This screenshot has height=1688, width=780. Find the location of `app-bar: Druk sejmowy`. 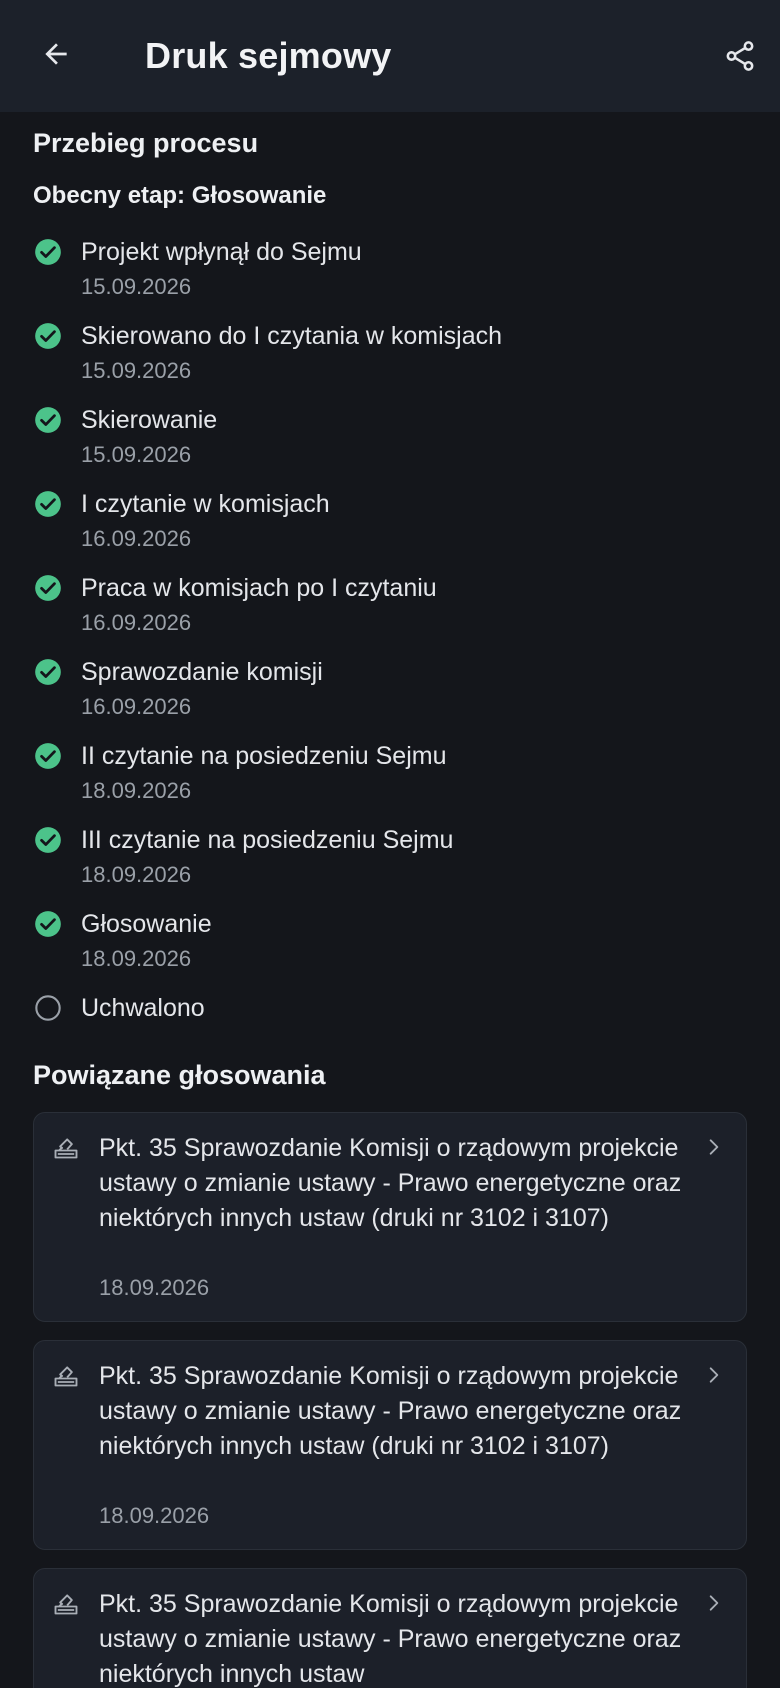

app-bar: Druk sejmowy is located at coordinates (390, 56).